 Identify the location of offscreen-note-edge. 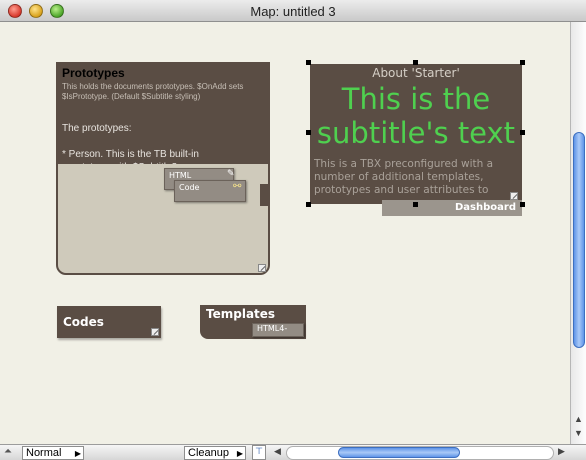
(264, 195).